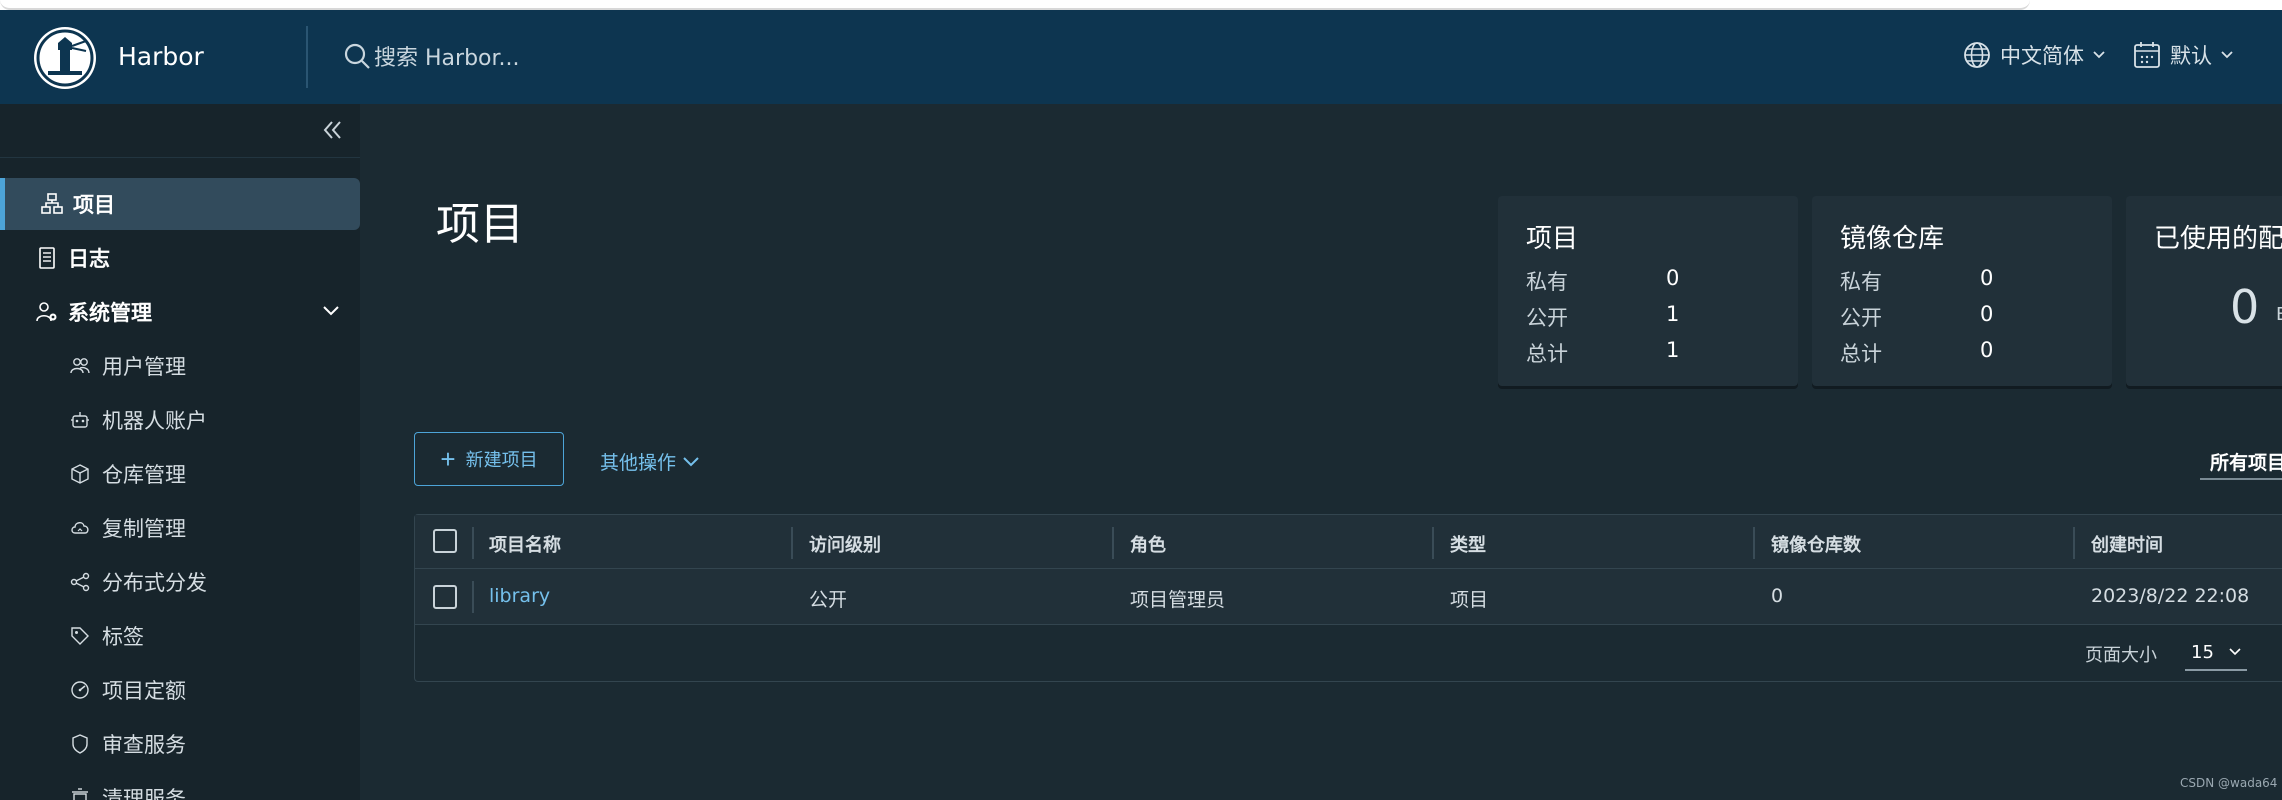  I want to click on user-menu: 默认, so click(2183, 55).